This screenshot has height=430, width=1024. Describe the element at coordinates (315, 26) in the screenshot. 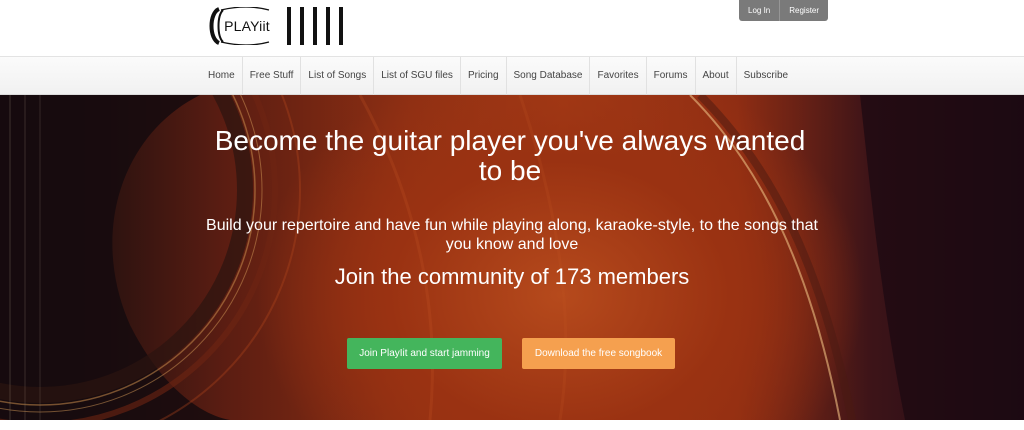

I see `logo-bars` at that location.